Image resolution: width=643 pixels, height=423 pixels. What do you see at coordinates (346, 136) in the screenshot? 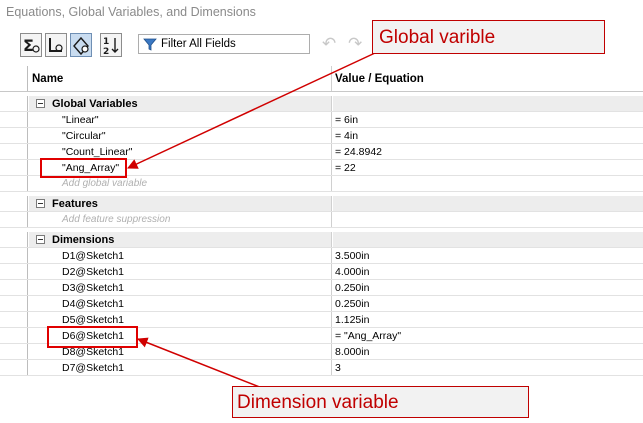
I see `variable-value: = 4in` at bounding box center [346, 136].